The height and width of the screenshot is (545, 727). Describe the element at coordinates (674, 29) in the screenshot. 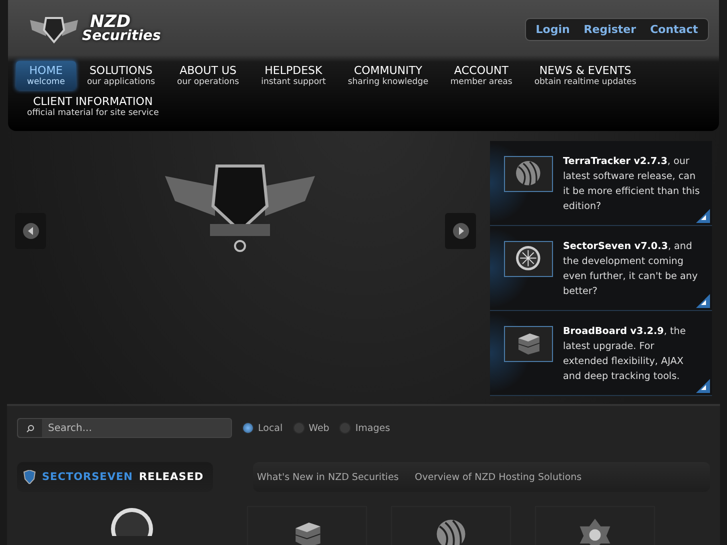

I see `header-link: Contact` at that location.